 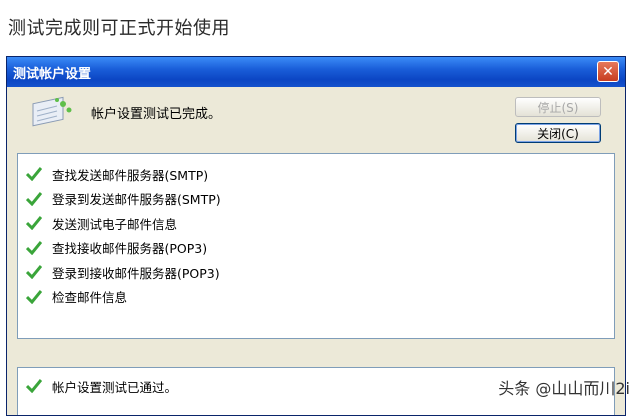 I want to click on task-item: 查找发送邮件服务器(SMTP), so click(x=316, y=174).